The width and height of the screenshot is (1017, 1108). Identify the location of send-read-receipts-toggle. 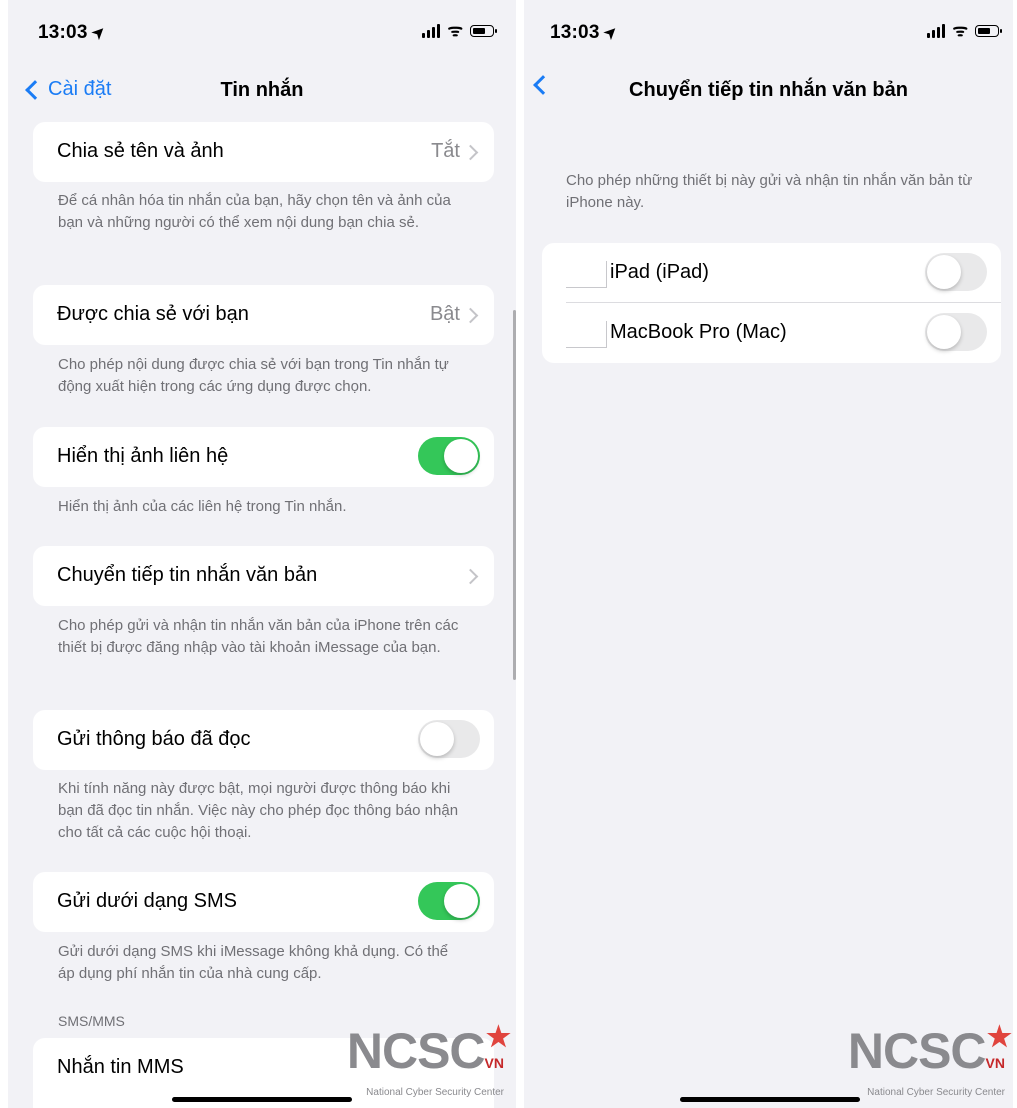
(449, 739).